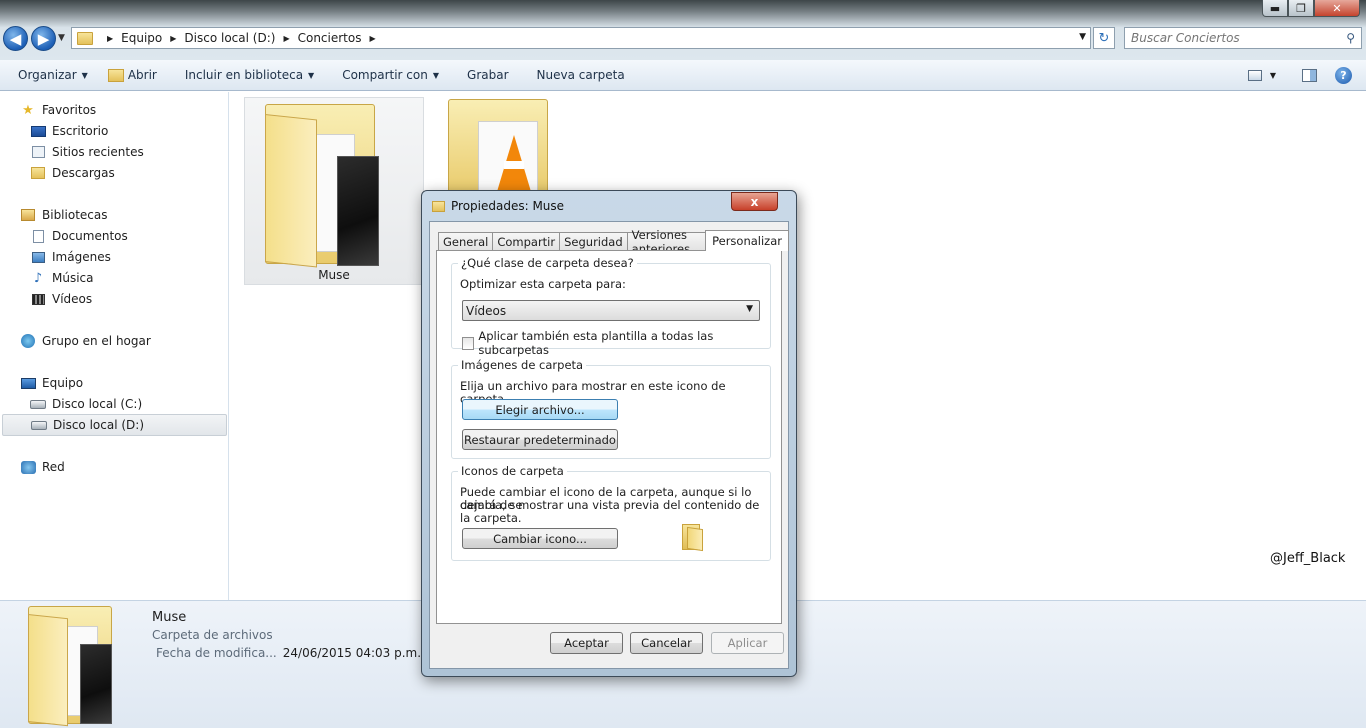 The width and height of the screenshot is (1366, 728). What do you see at coordinates (466, 241) in the screenshot?
I see `tab-general: General` at bounding box center [466, 241].